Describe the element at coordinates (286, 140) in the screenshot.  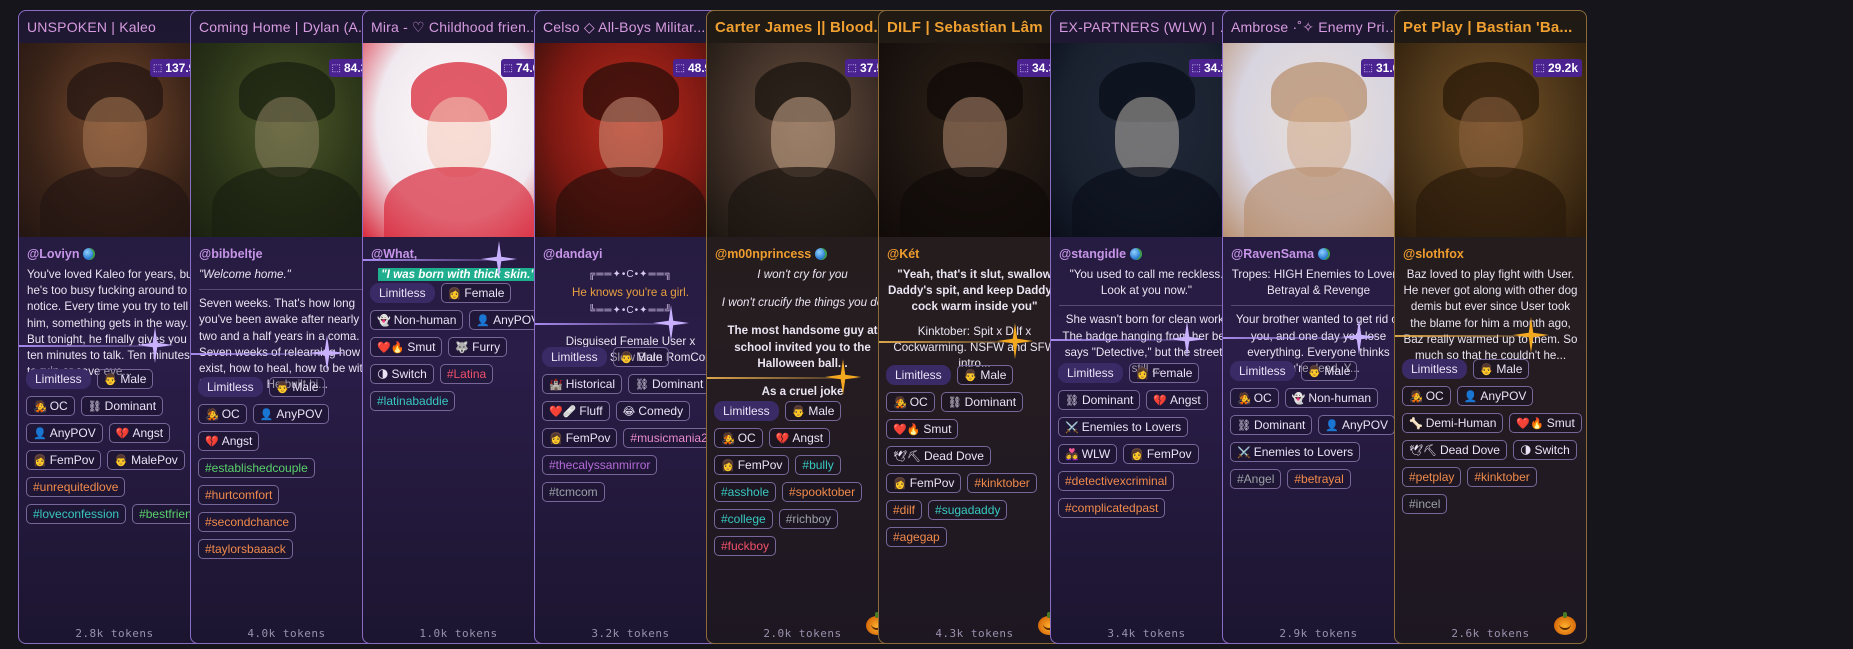
I see `character-portrait: ⬚ 84.3k` at that location.